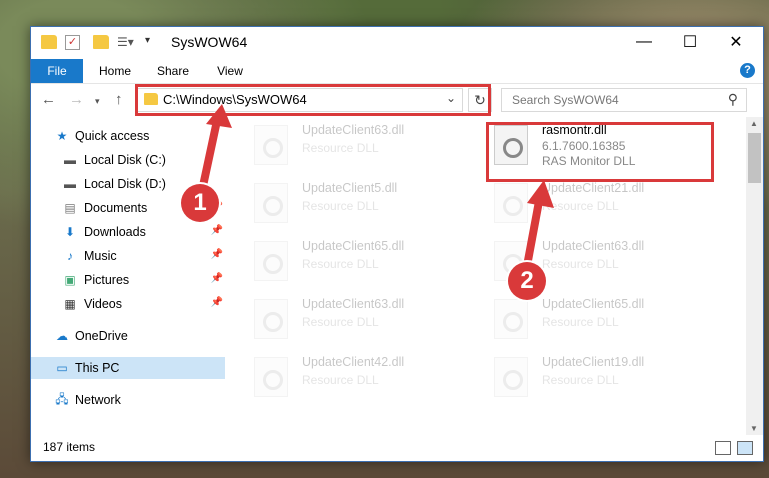 This screenshot has height=478, width=769. What do you see at coordinates (540, 194) in the screenshot?
I see `arrow-2-head` at bounding box center [540, 194].